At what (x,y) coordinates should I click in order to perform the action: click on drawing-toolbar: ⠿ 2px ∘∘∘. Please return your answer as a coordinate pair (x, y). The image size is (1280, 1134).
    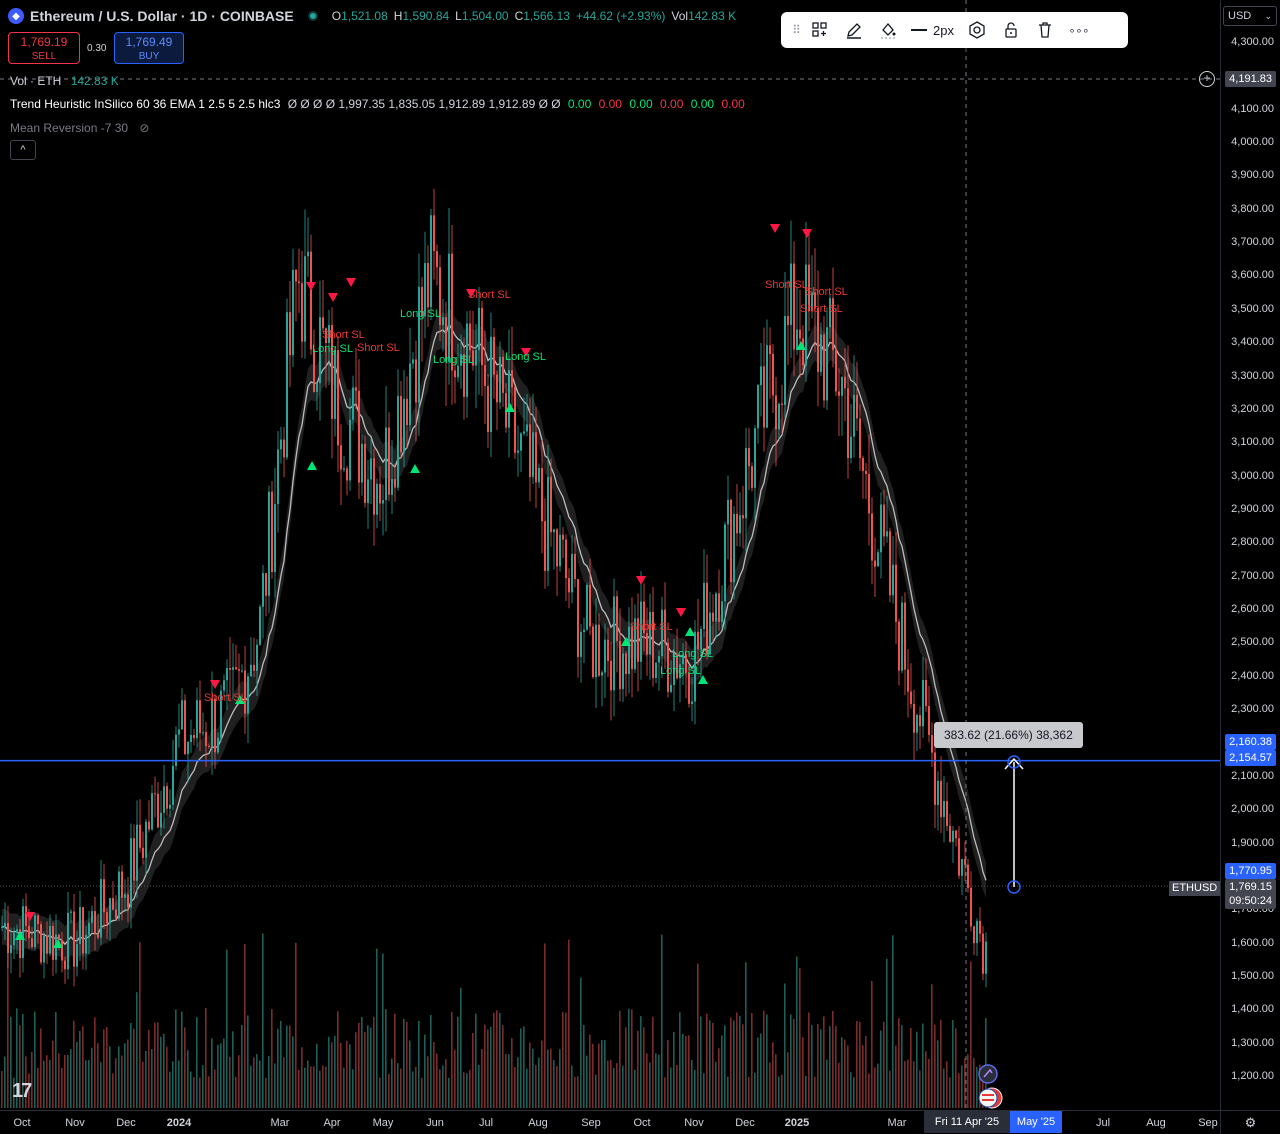
    Looking at the image, I should click on (954, 30).